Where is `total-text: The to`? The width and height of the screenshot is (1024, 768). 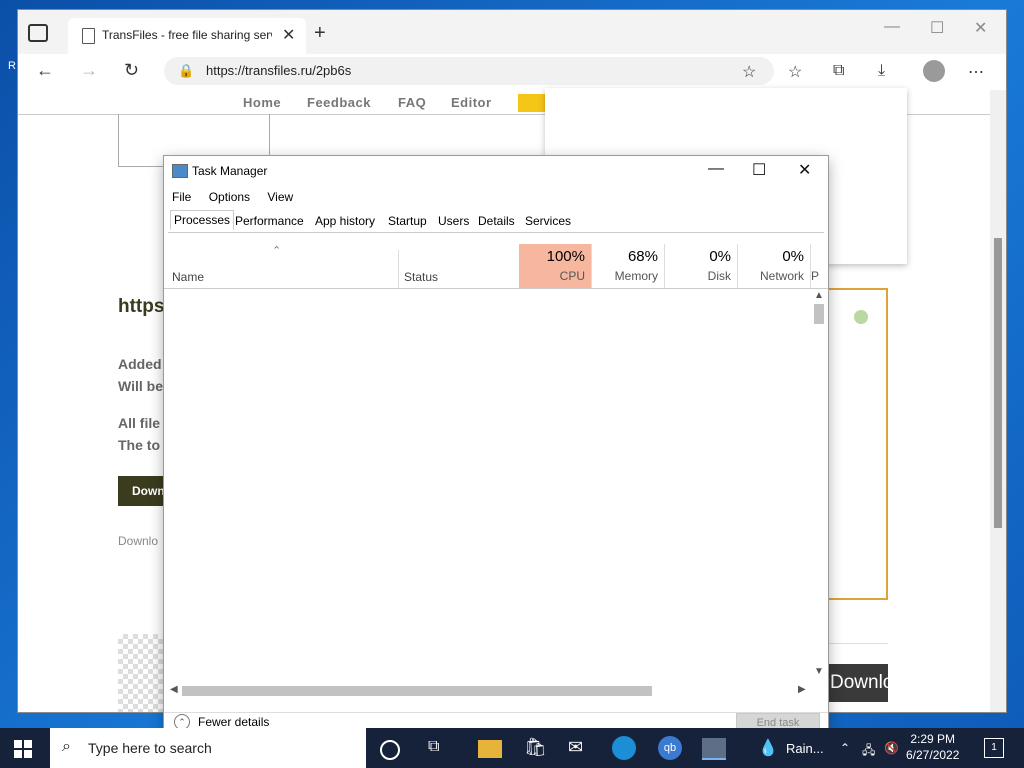 total-text: The to is located at coordinates (139, 445).